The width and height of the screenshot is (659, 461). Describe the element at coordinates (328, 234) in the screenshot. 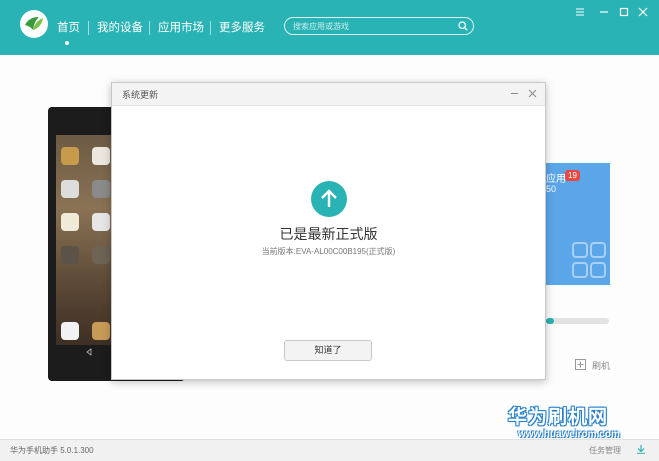

I see `status-message: 已是最新正式版` at that location.